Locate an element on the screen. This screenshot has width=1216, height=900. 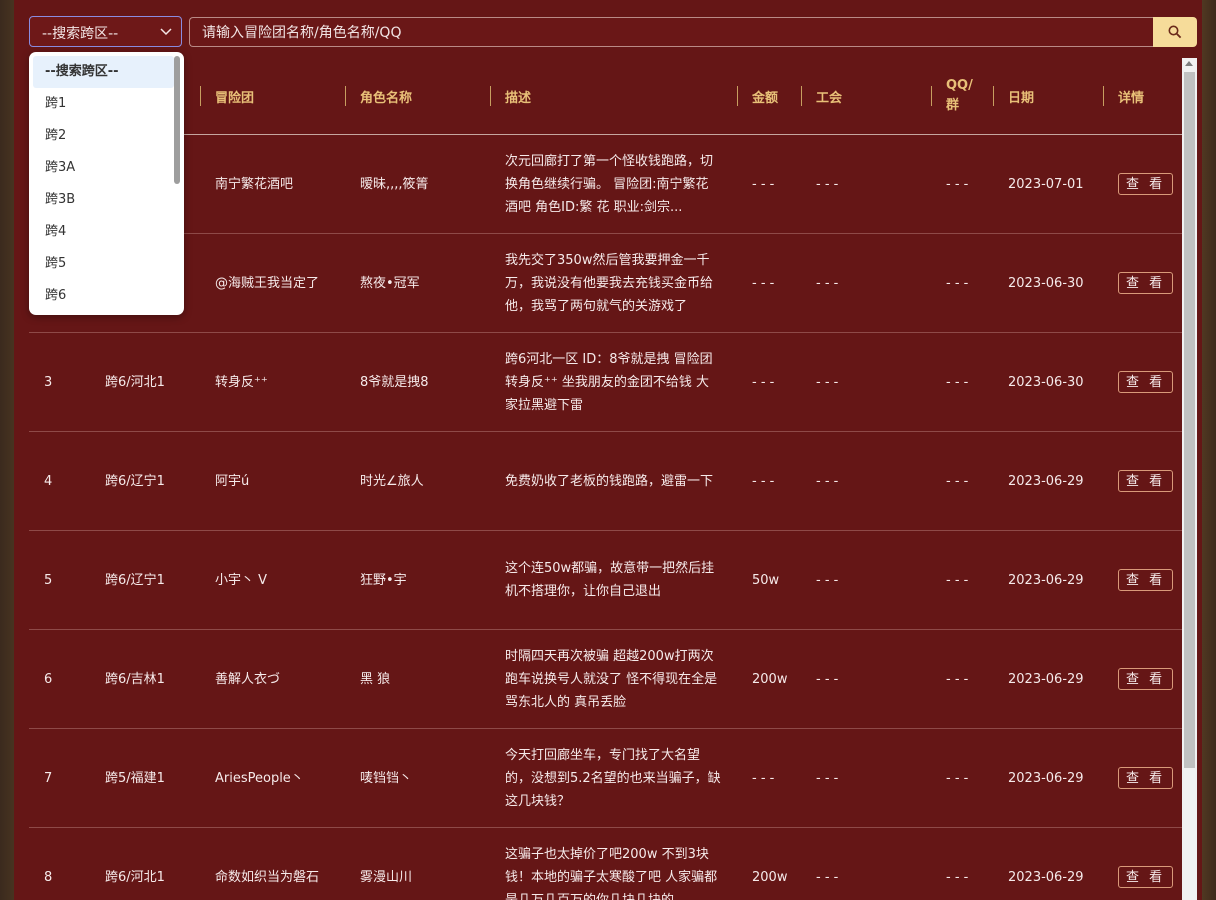
cell-team: AriesPeople丶 is located at coordinates (272, 778).